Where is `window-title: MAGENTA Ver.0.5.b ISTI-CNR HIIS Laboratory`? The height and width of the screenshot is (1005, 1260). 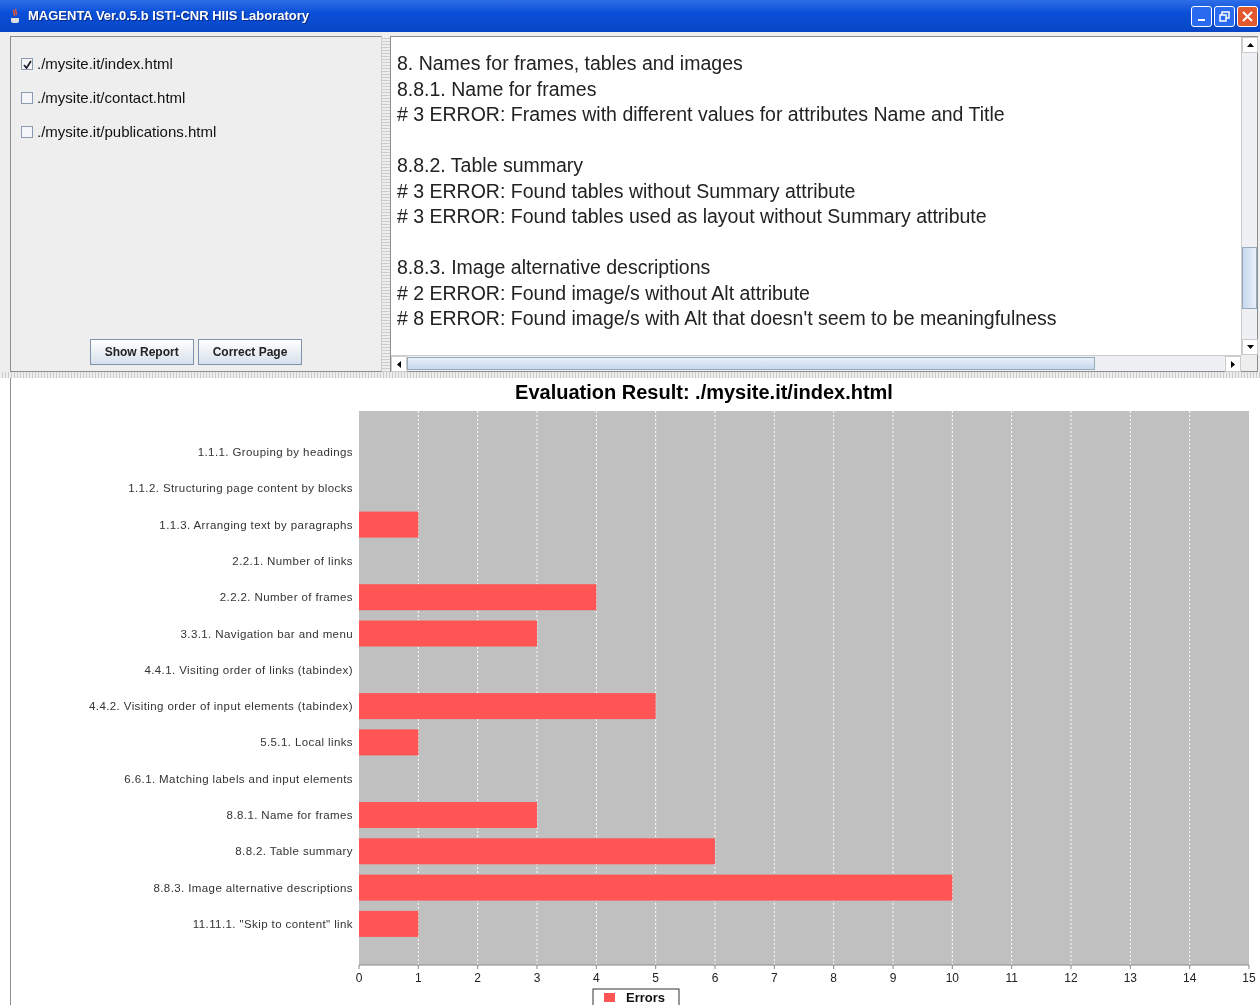
window-title: MAGENTA Ver.0.5.b ISTI-CNR HIIS Laboratory is located at coordinates (169, 16).